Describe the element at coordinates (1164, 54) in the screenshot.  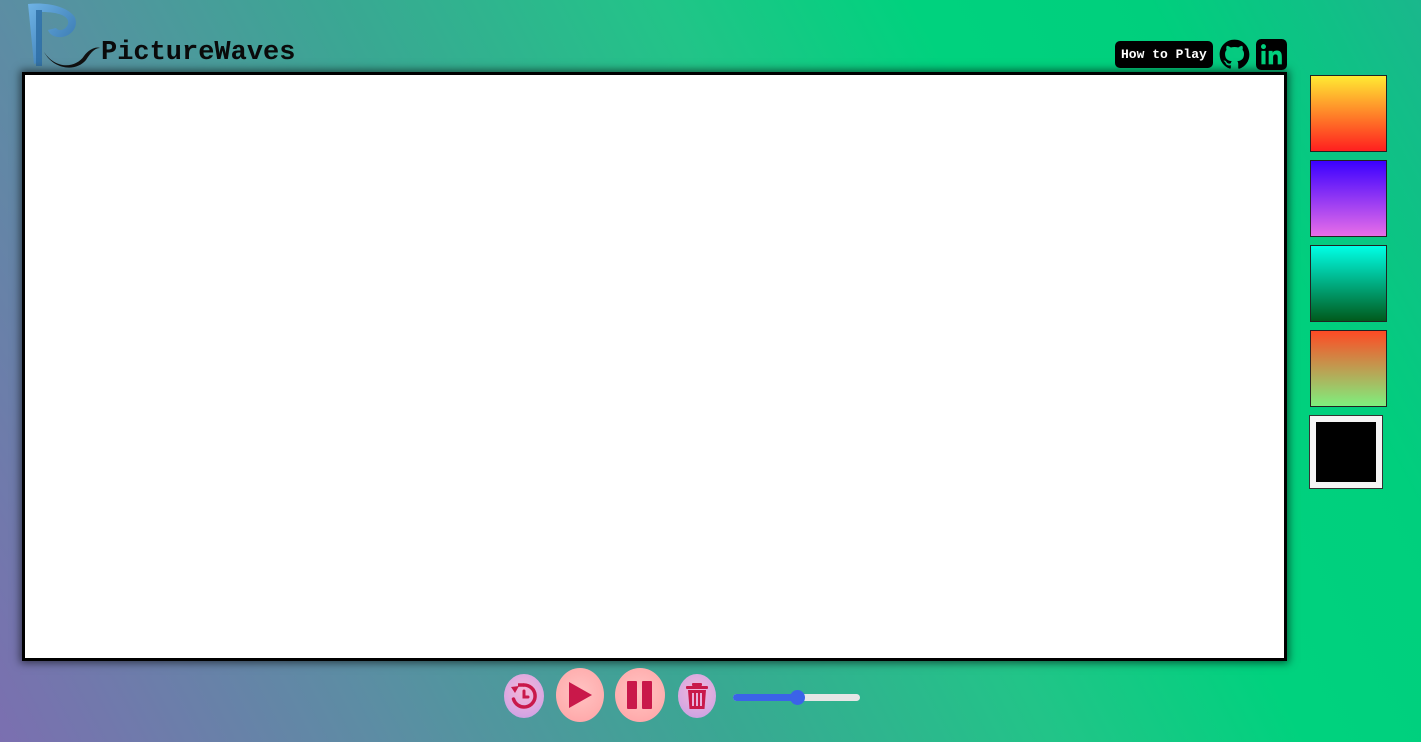
I see `how-to-play-button: How to Play` at that location.